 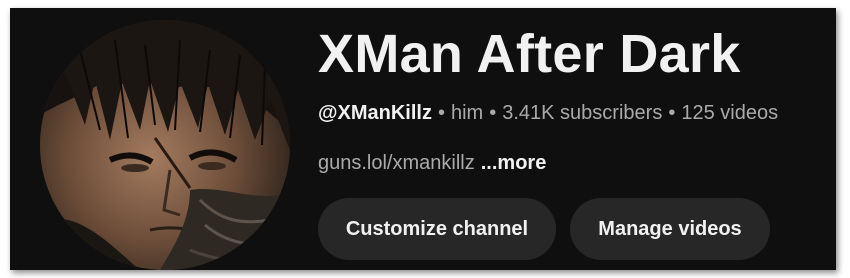 What do you see at coordinates (467, 113) in the screenshot?
I see `channel-pronouns: him` at bounding box center [467, 113].